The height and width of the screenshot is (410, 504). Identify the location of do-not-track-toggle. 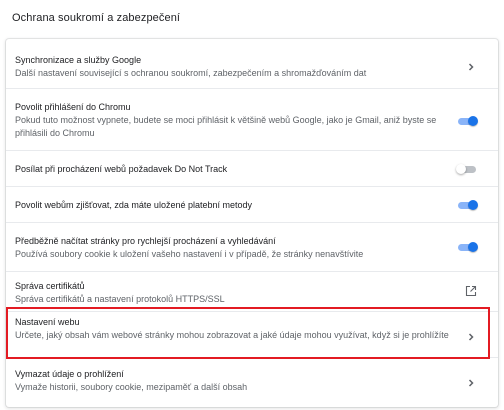
(467, 169).